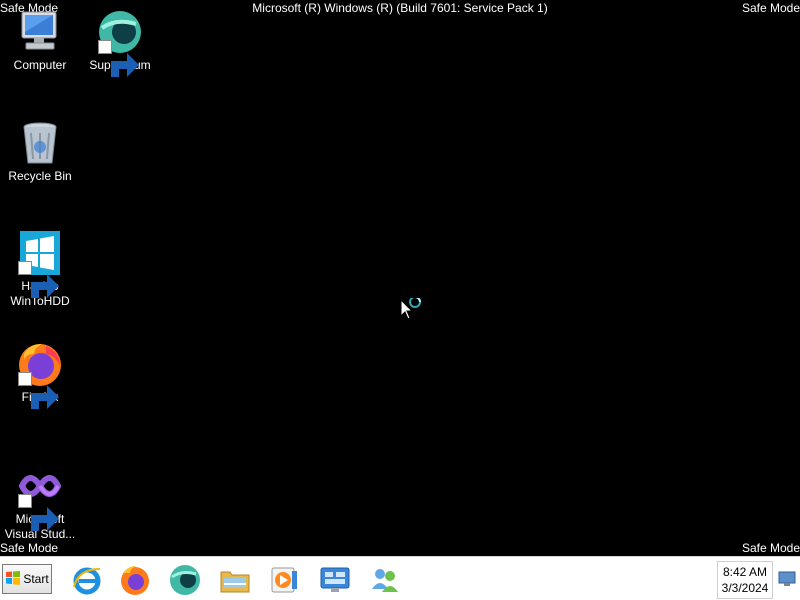 The image size is (800, 600). I want to click on clock-date: 3/3/2024, so click(745, 588).